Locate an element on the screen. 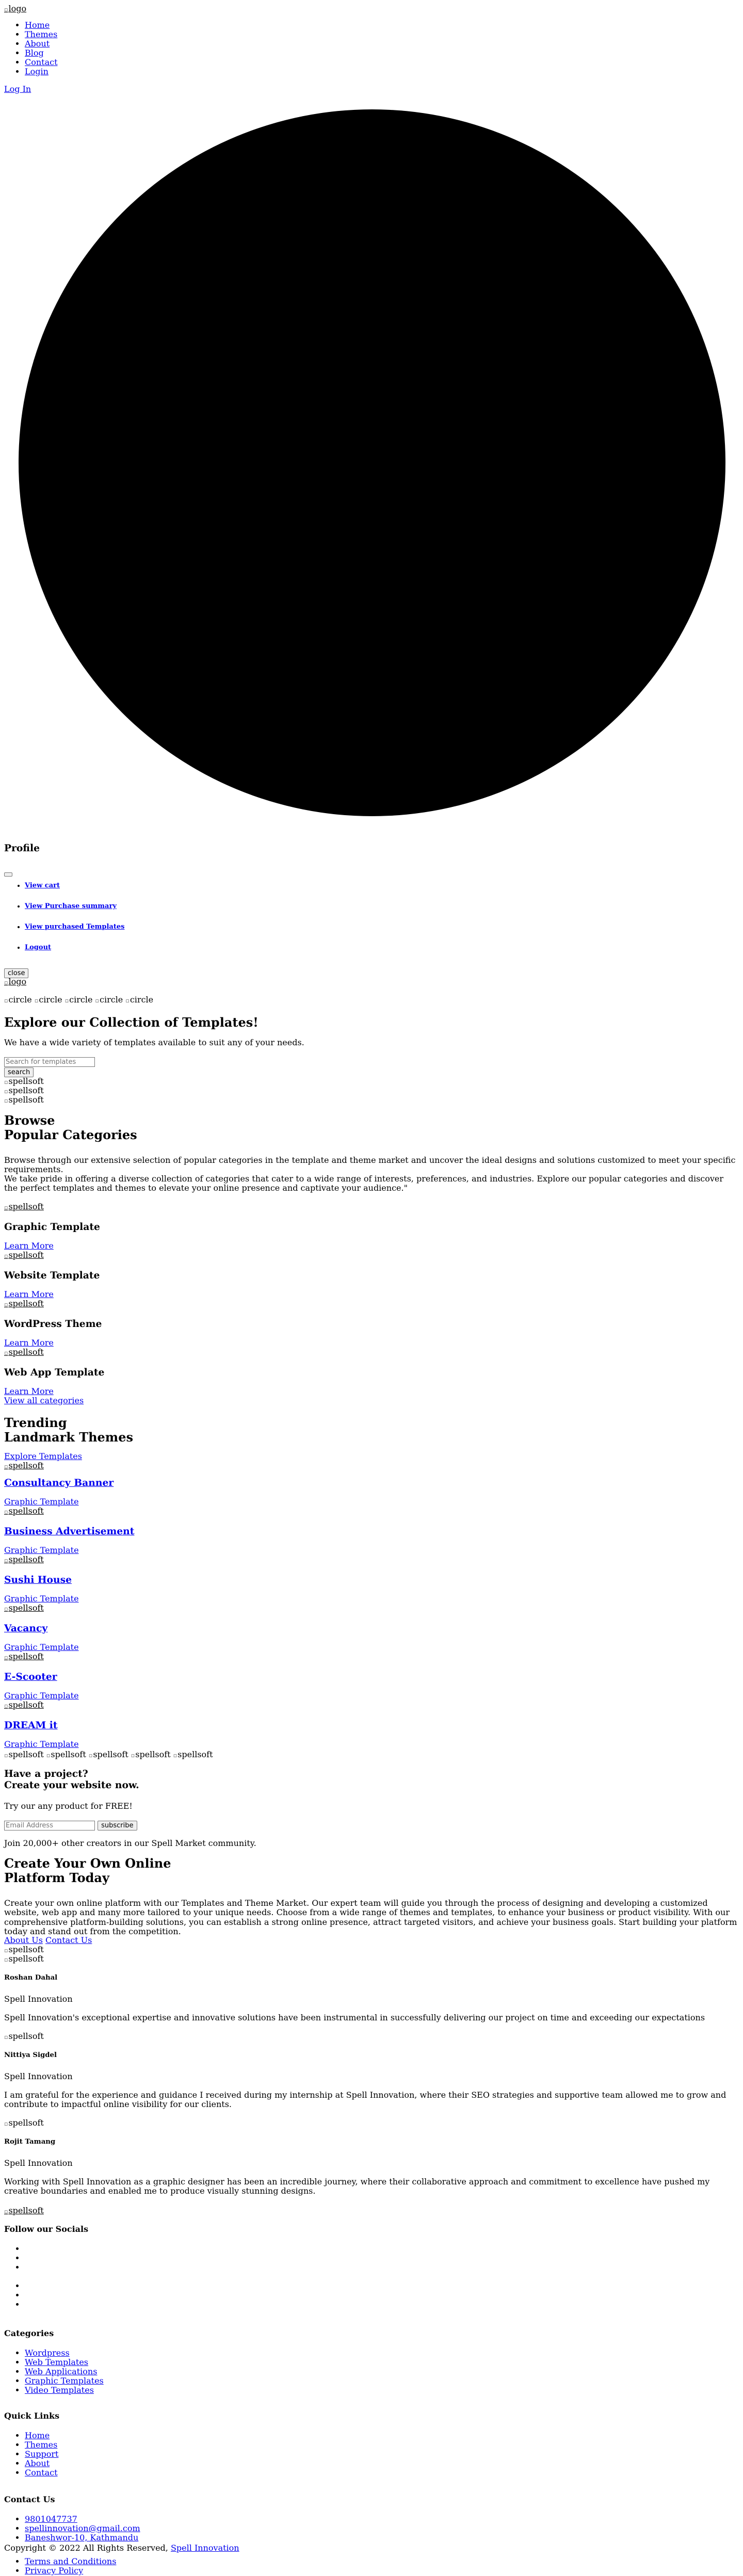  footer-link: Themes is located at coordinates (41, 2445).